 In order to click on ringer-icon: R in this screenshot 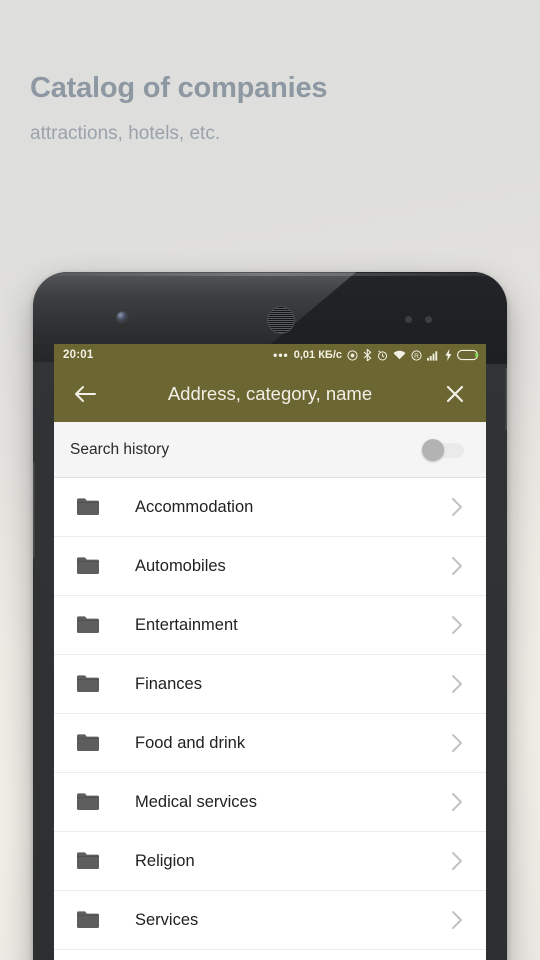, I will do `click(416, 355)`.